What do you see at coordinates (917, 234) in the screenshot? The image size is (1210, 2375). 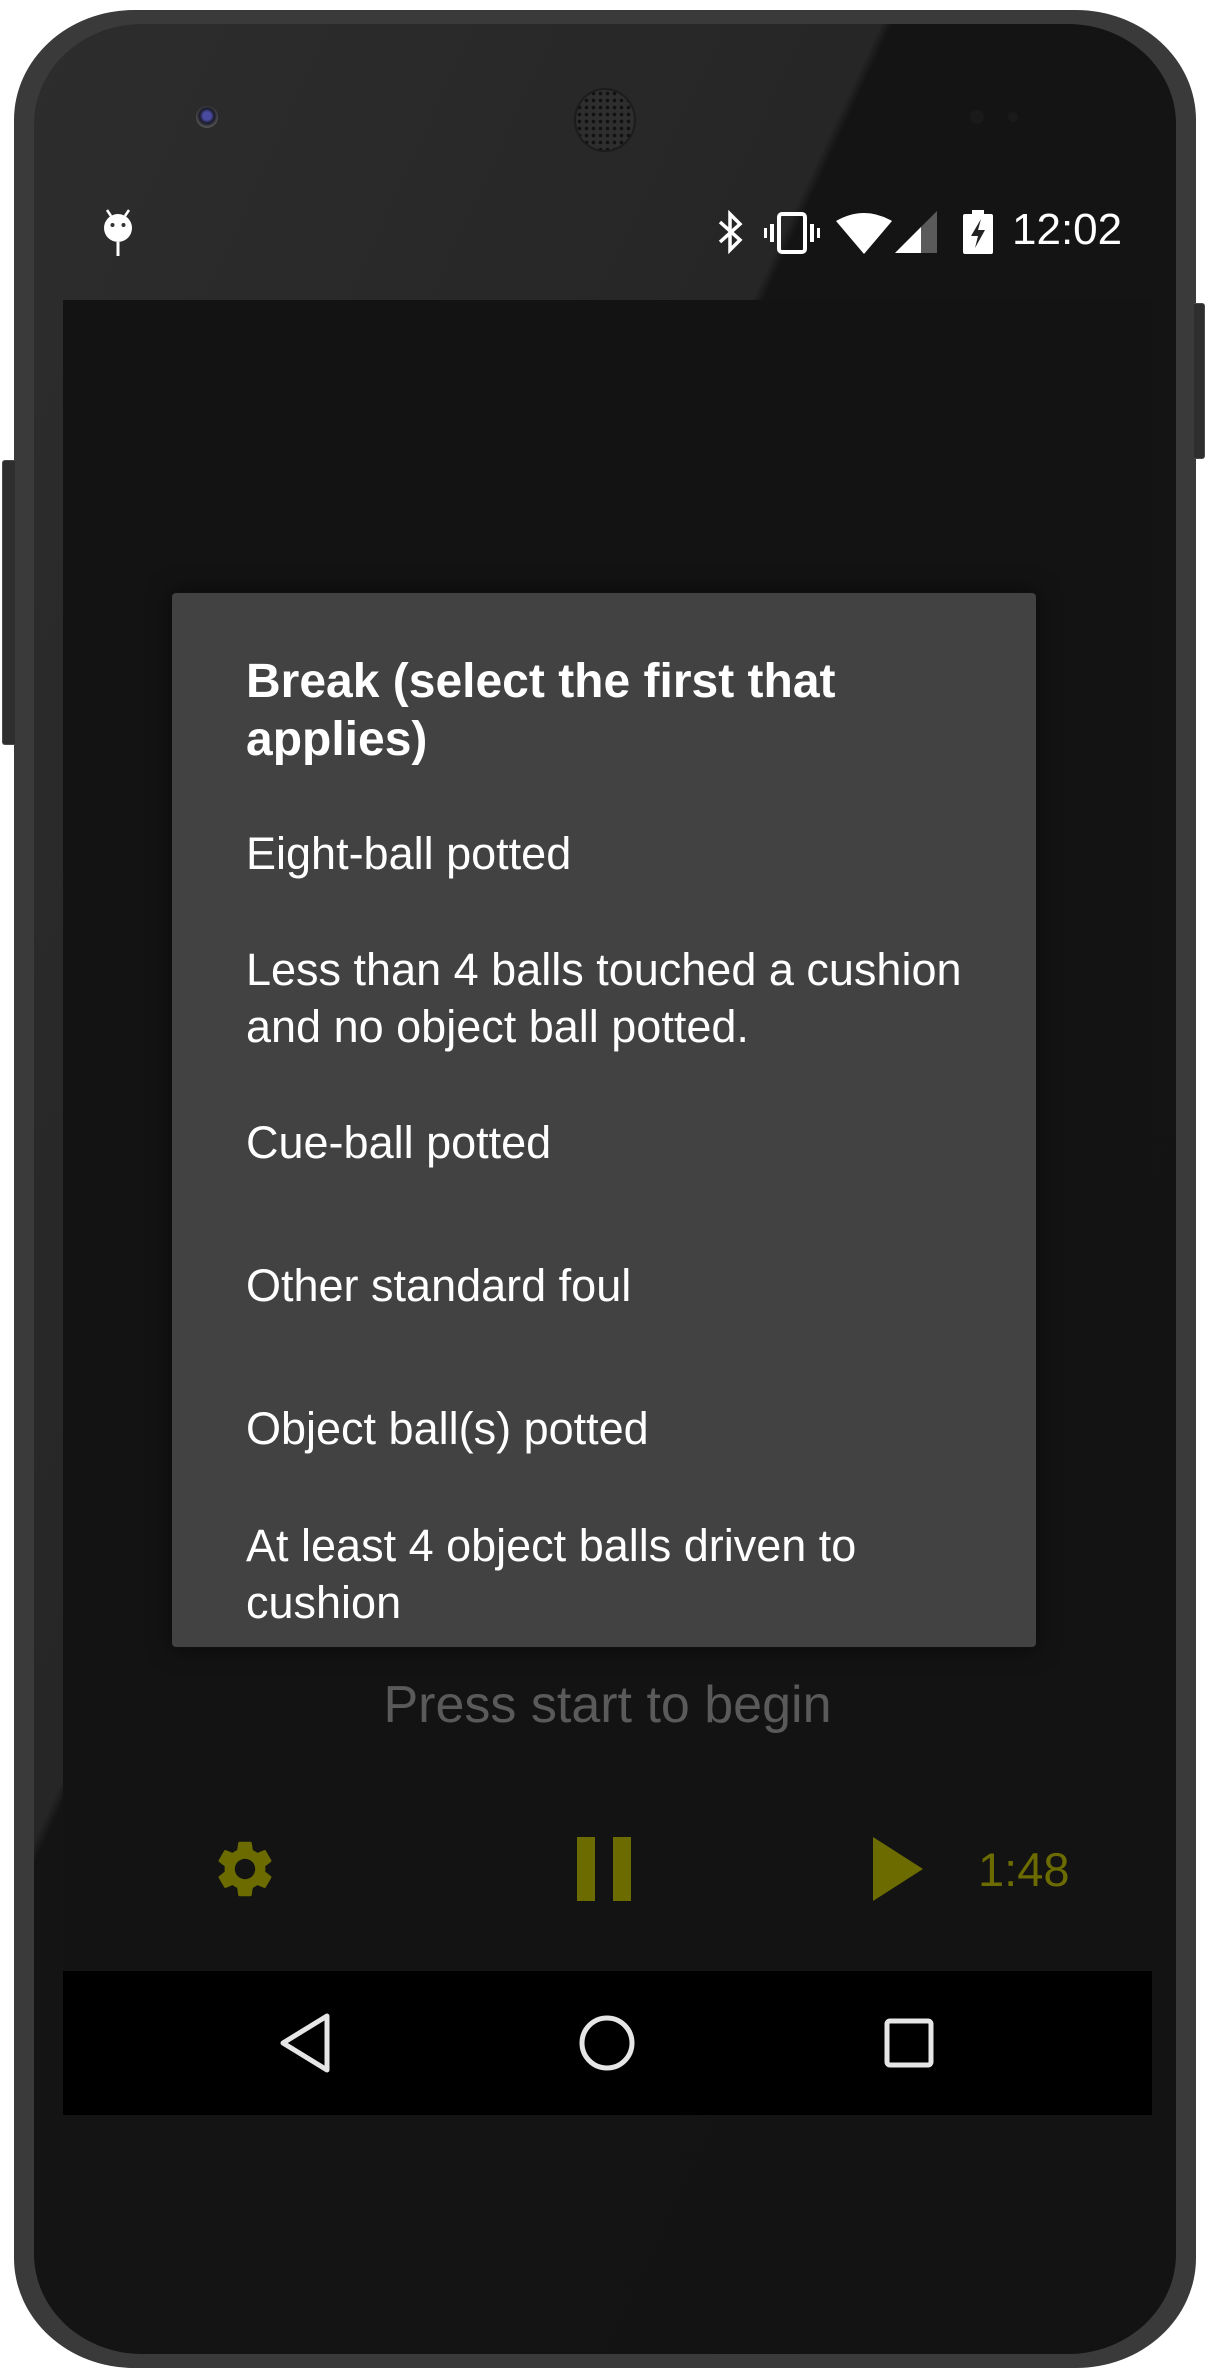 I see `cell-signal-icon` at bounding box center [917, 234].